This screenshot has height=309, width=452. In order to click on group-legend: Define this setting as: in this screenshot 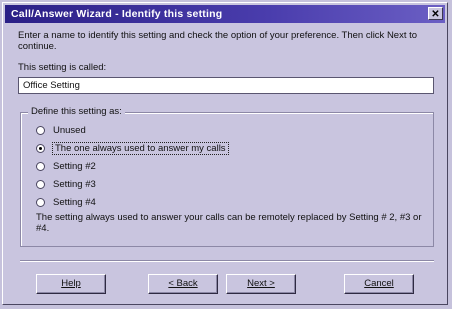, I will do `click(76, 111)`.